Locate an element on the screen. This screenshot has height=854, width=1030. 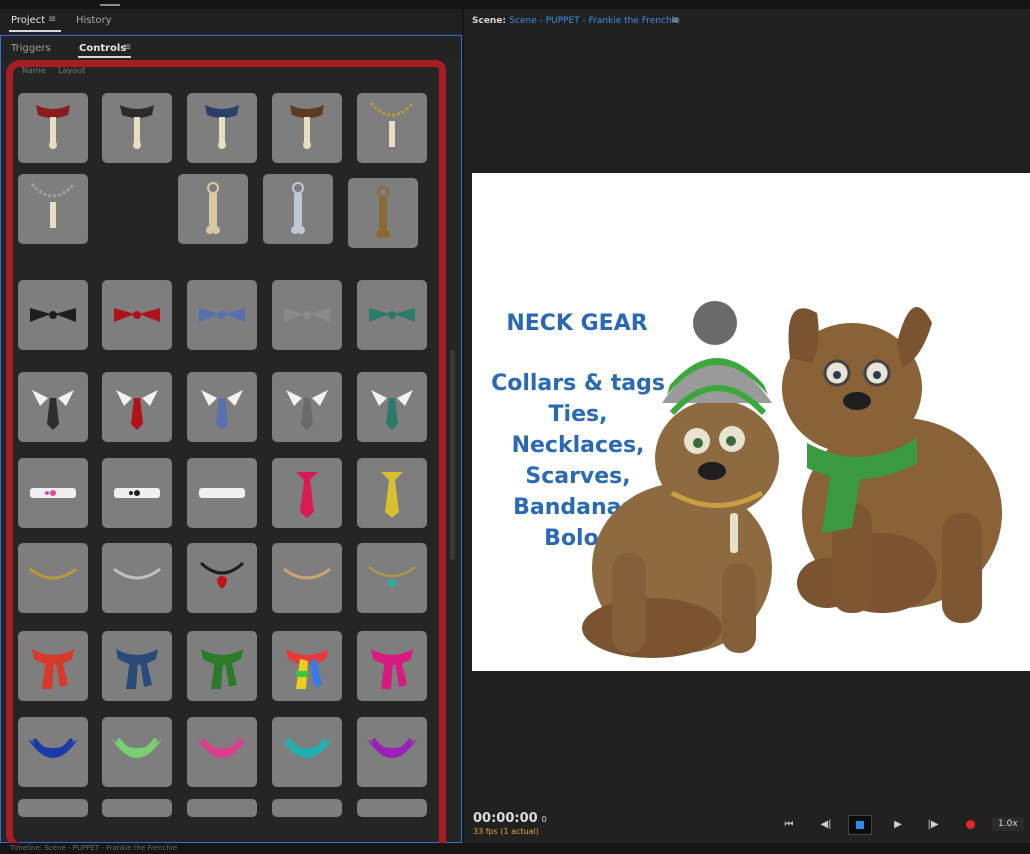
controls-inner-tabs: Name Layout is located at coordinates (58, 70).